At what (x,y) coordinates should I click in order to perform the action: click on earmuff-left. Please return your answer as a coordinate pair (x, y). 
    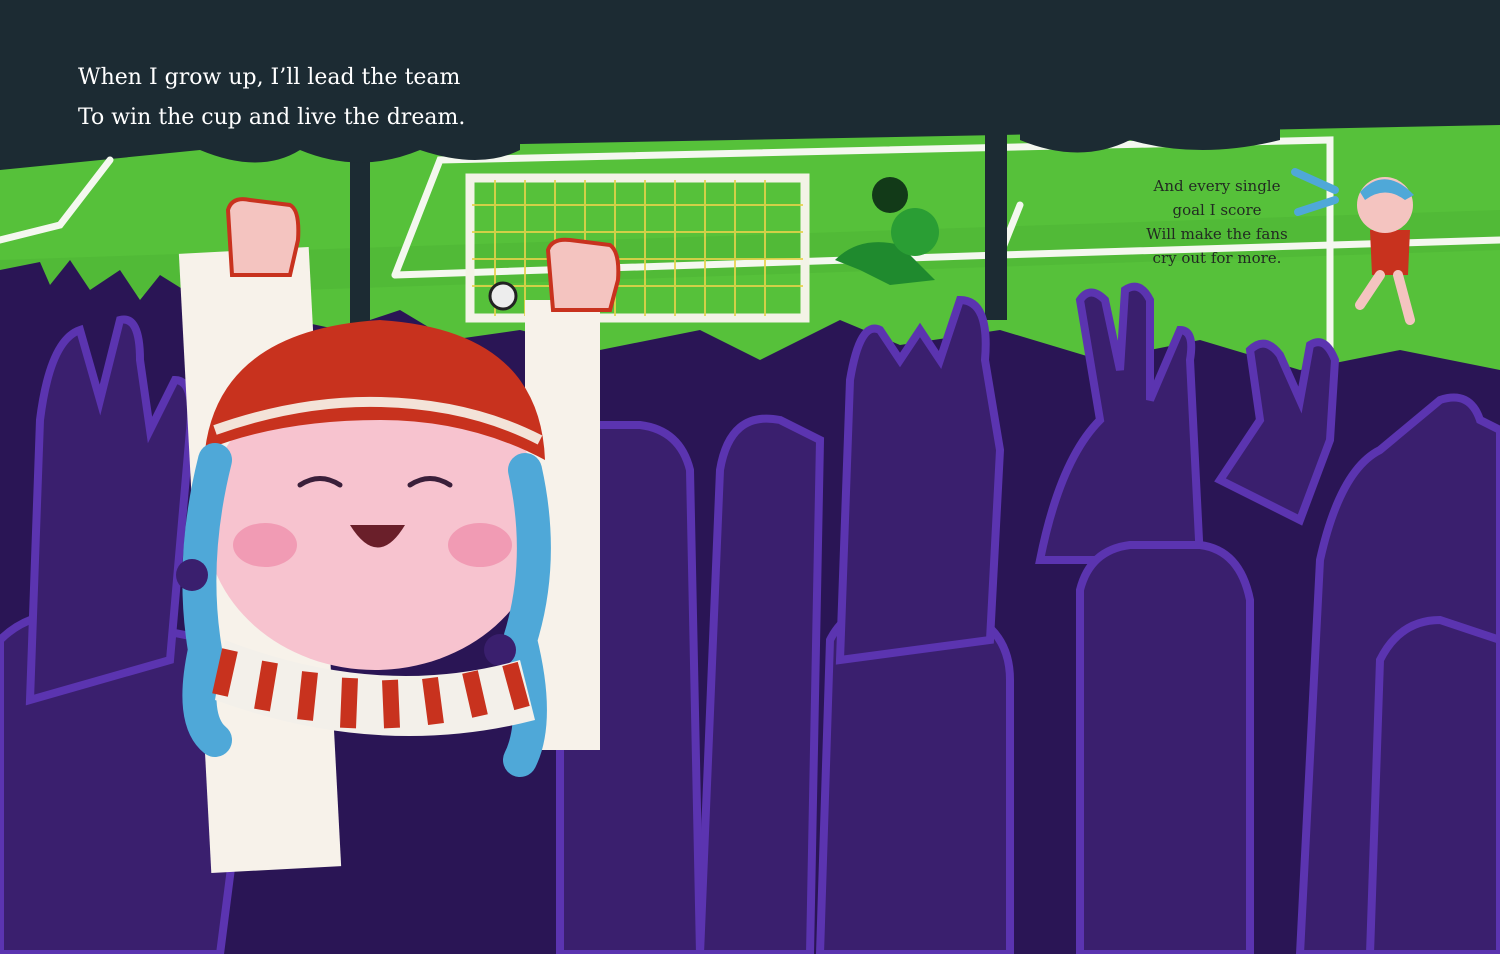
    Looking at the image, I should click on (192, 575).